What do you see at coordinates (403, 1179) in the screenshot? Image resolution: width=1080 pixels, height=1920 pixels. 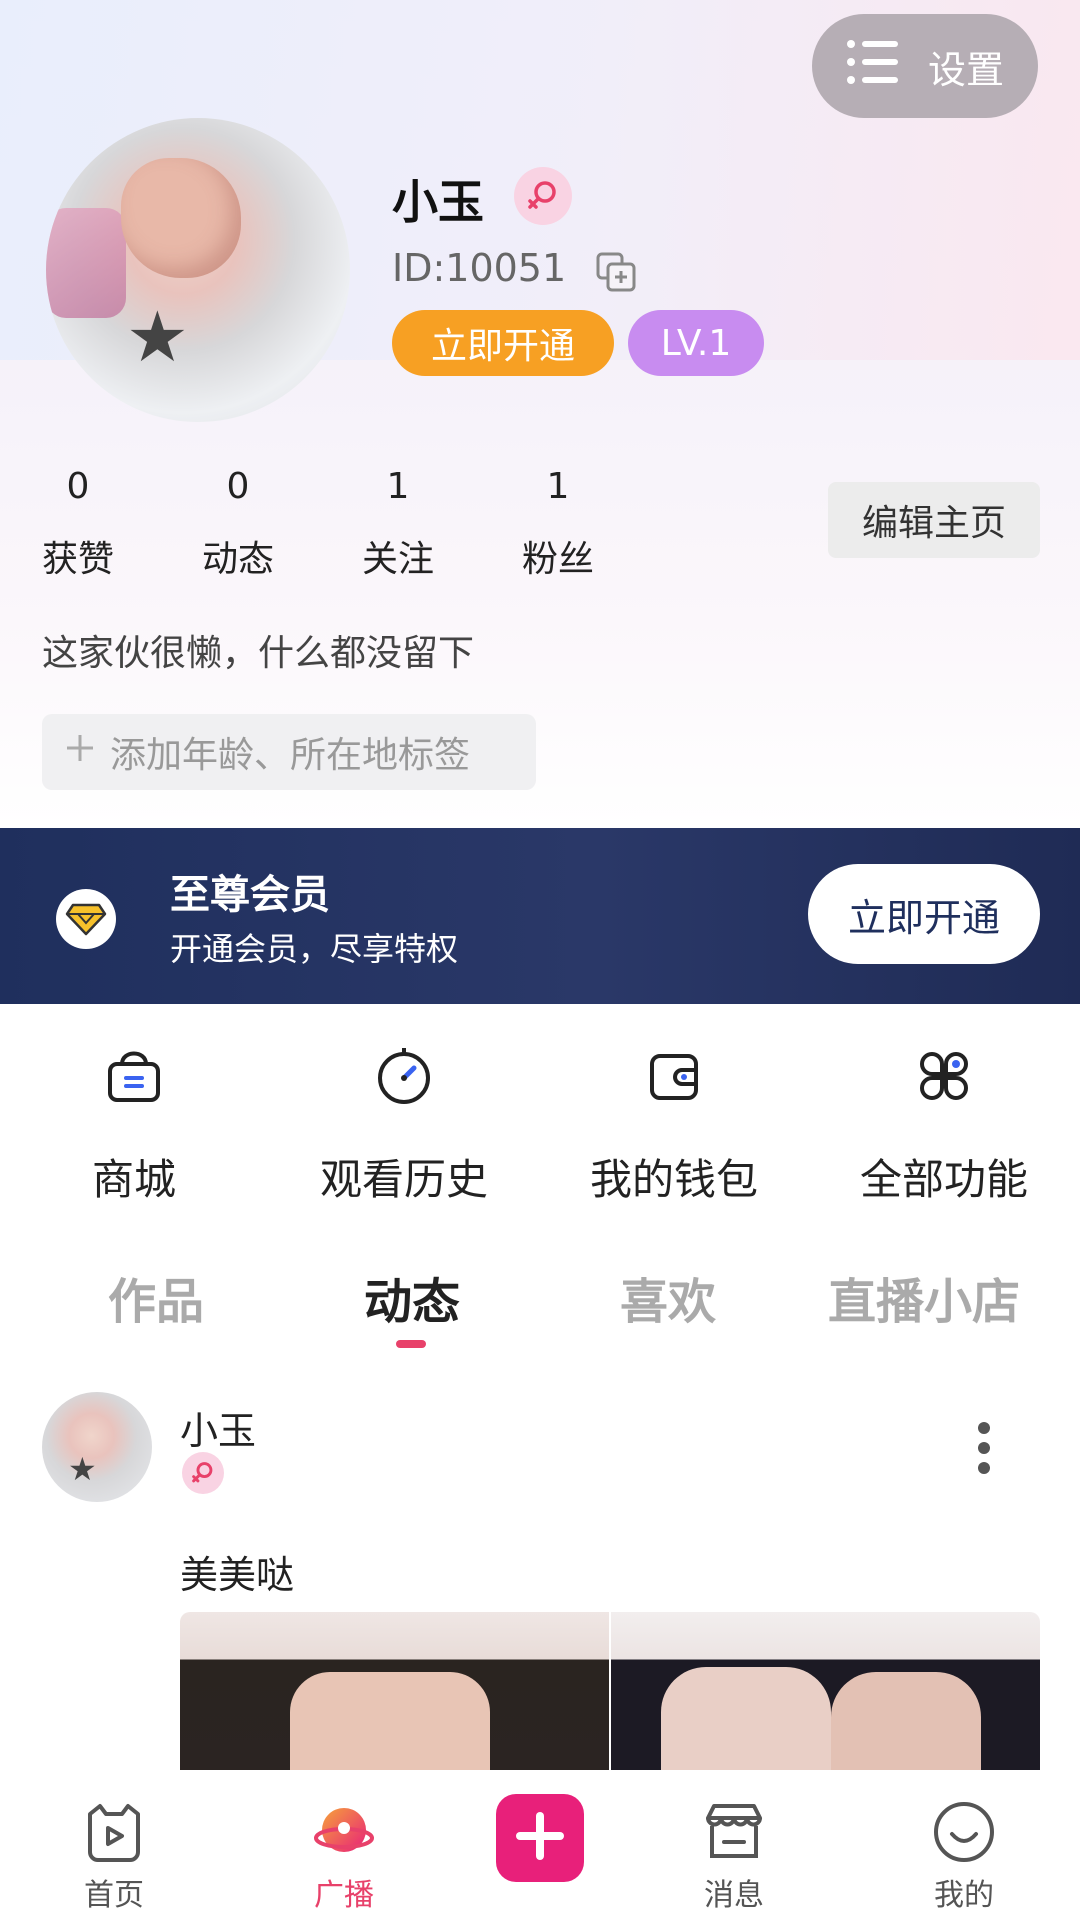 I see `feature-label: 观看历史` at bounding box center [403, 1179].